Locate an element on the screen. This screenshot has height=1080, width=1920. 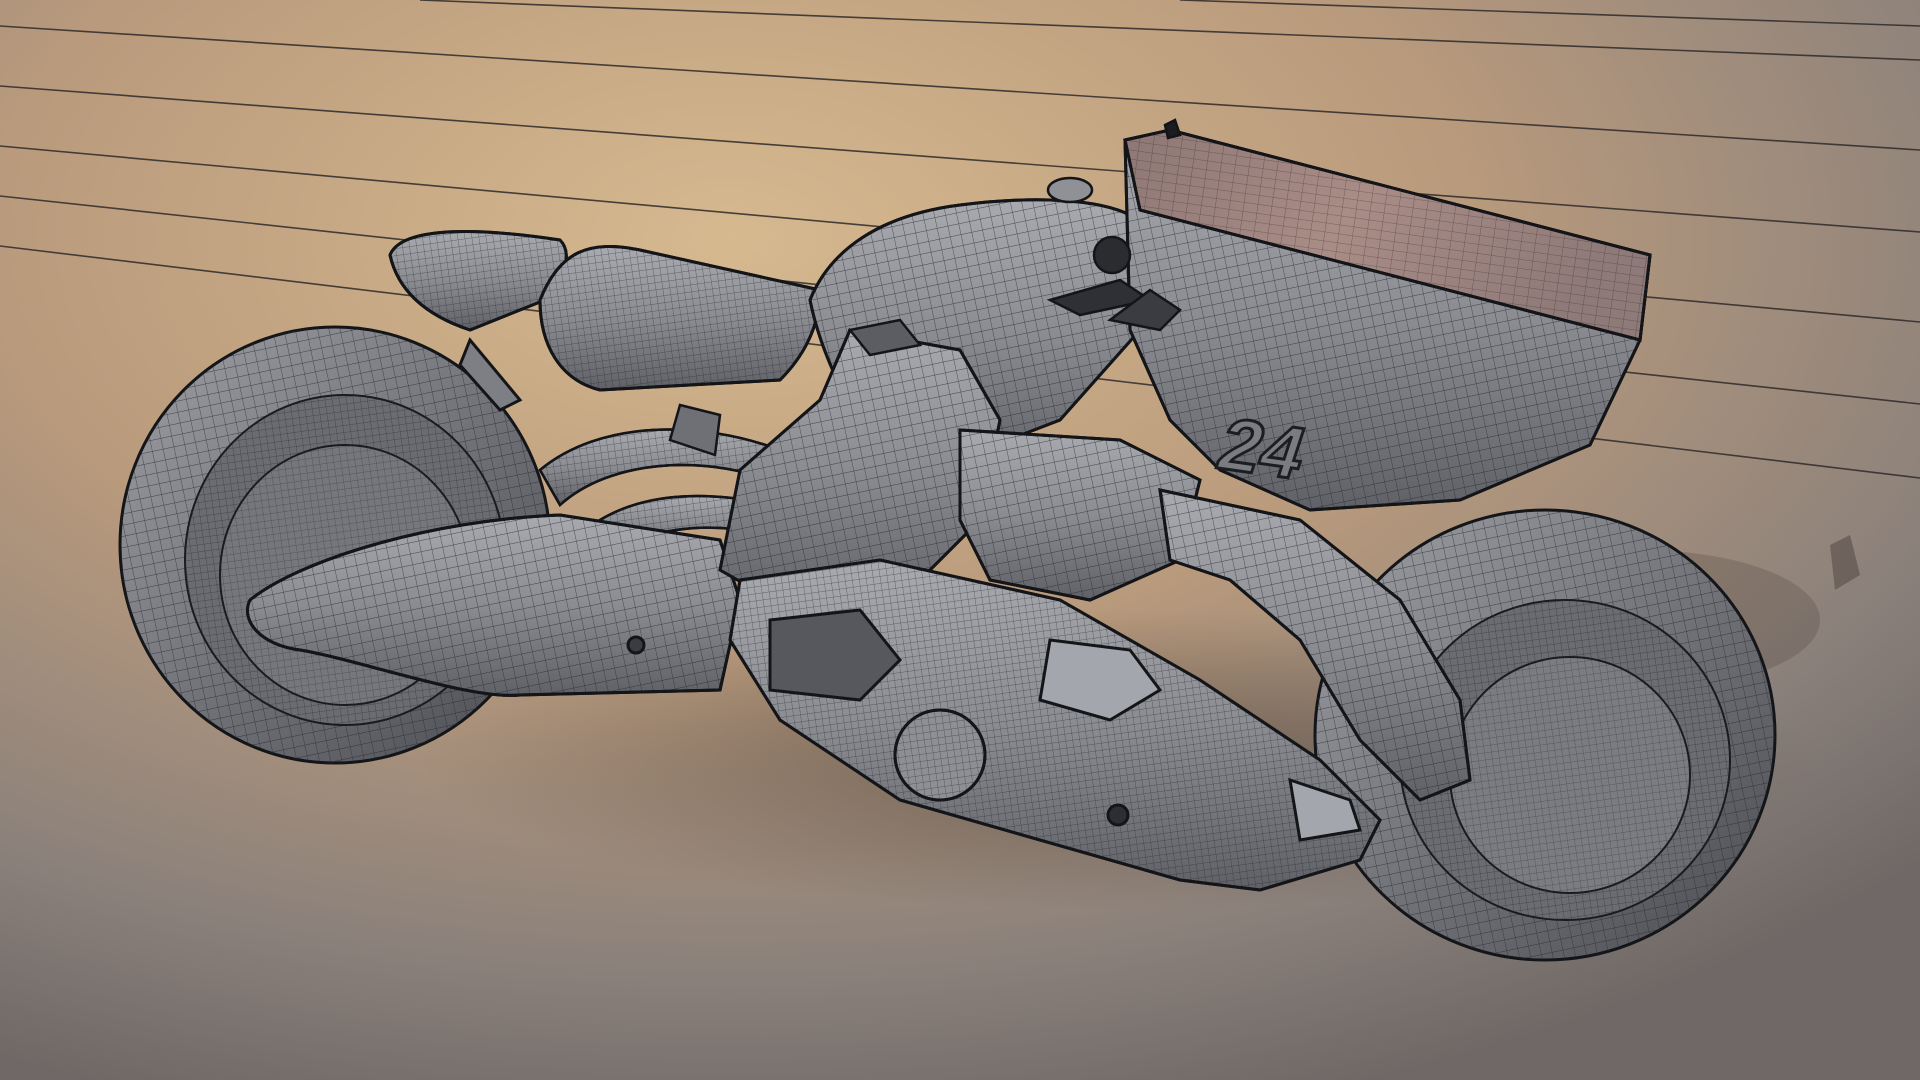
fuel-cap is located at coordinates (1070, 190).